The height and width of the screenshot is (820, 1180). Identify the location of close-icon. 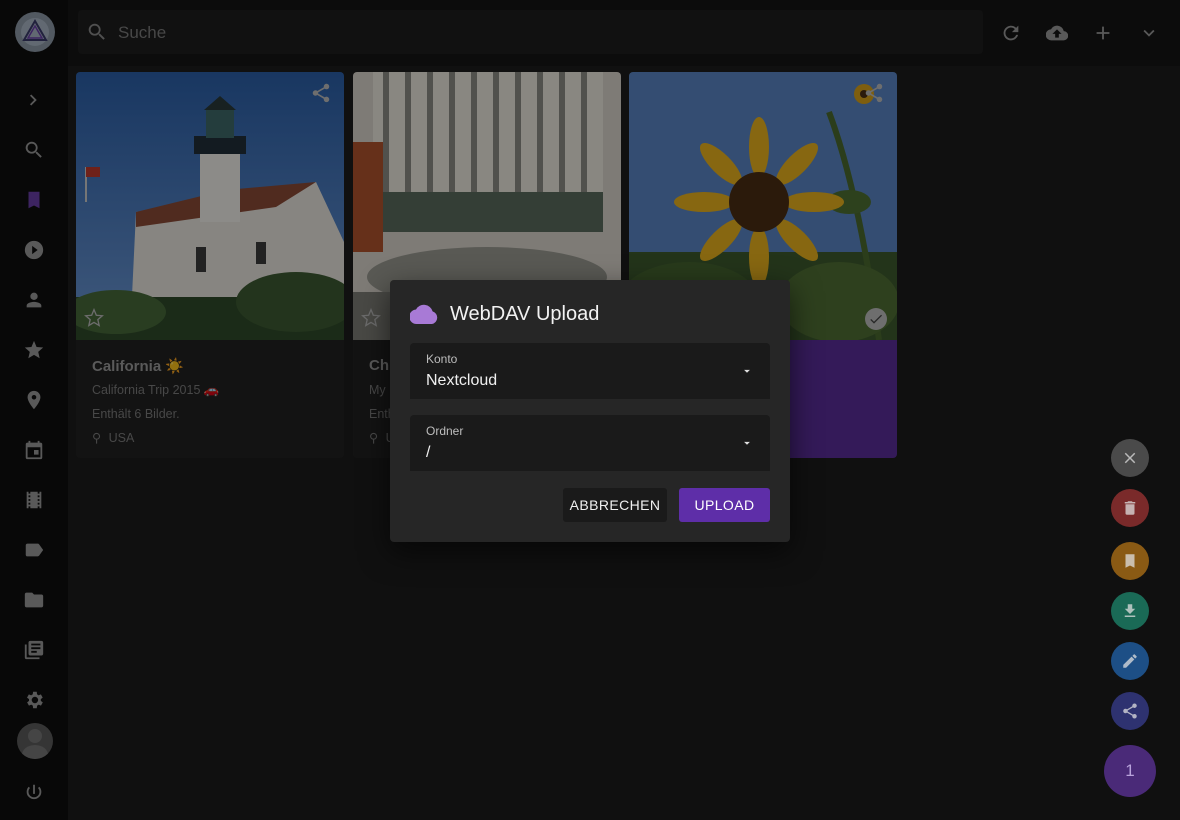
(1130, 458).